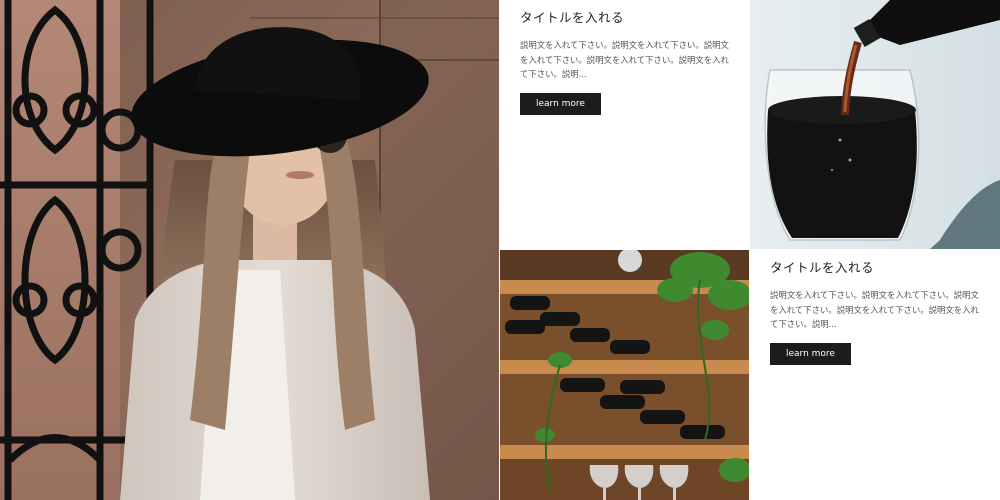 Image resolution: width=1000 pixels, height=500 pixels. I want to click on wine-shelf-image, so click(624, 375).